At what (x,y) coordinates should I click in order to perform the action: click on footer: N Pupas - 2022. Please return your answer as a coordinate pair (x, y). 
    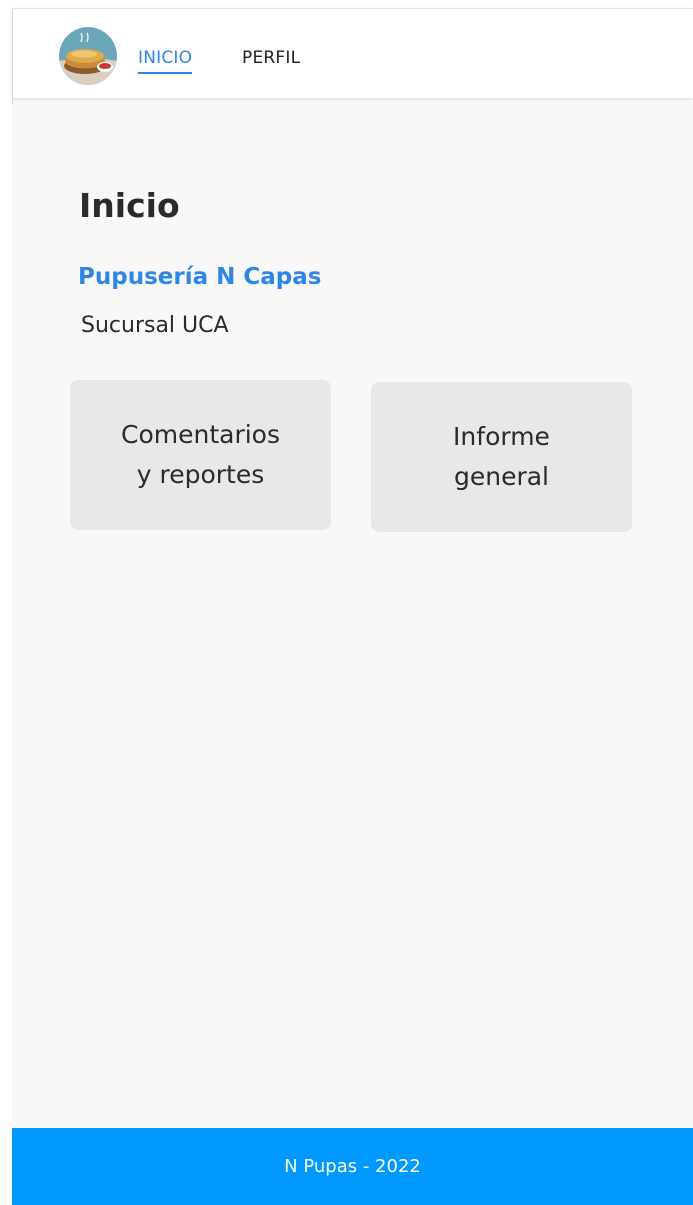
    Looking at the image, I should click on (352, 1166).